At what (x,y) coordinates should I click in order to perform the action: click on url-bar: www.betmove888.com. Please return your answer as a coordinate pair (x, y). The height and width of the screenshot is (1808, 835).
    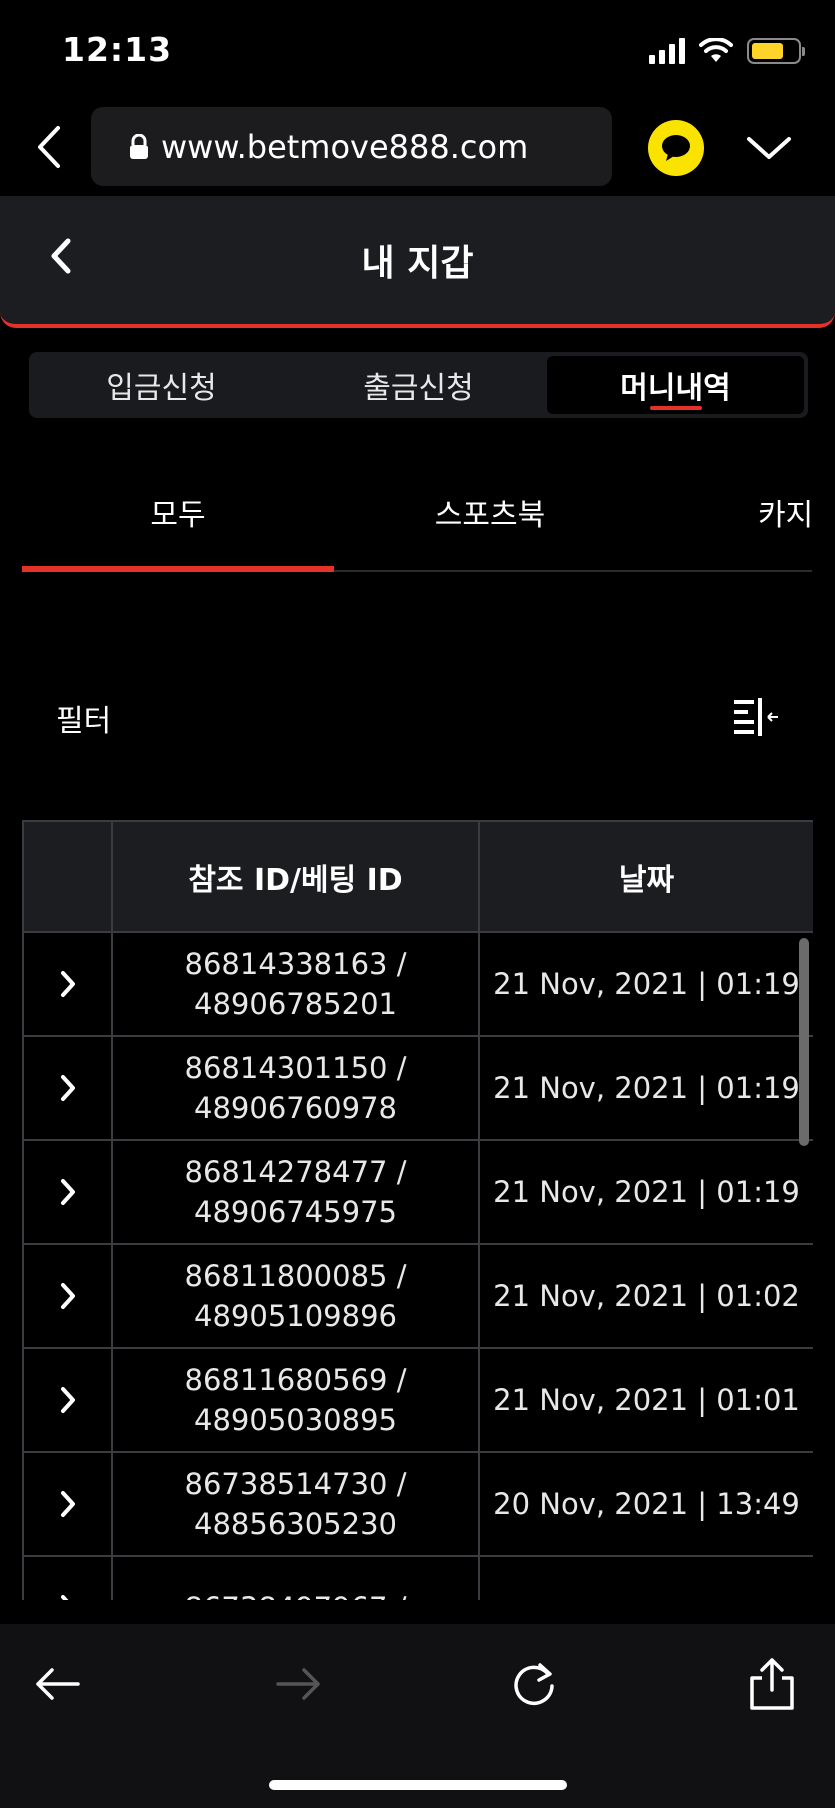
    Looking at the image, I should click on (351, 146).